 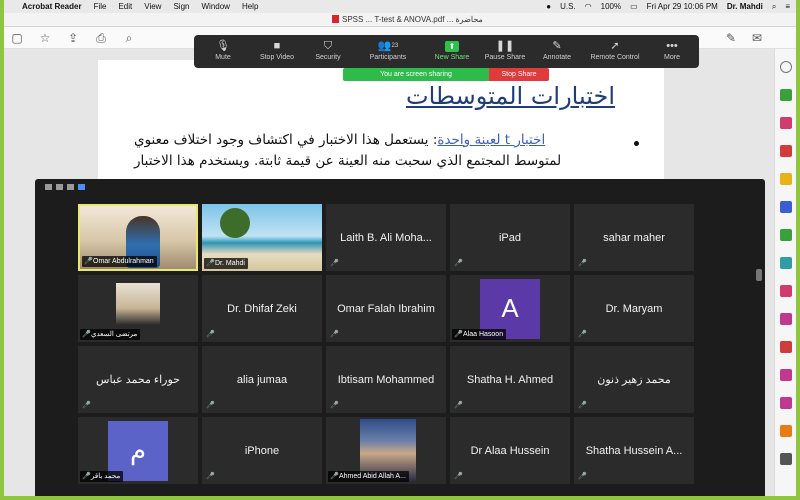 I want to click on participant-name-tag: 🎤 مرتضى السعدي, so click(x=110, y=334).